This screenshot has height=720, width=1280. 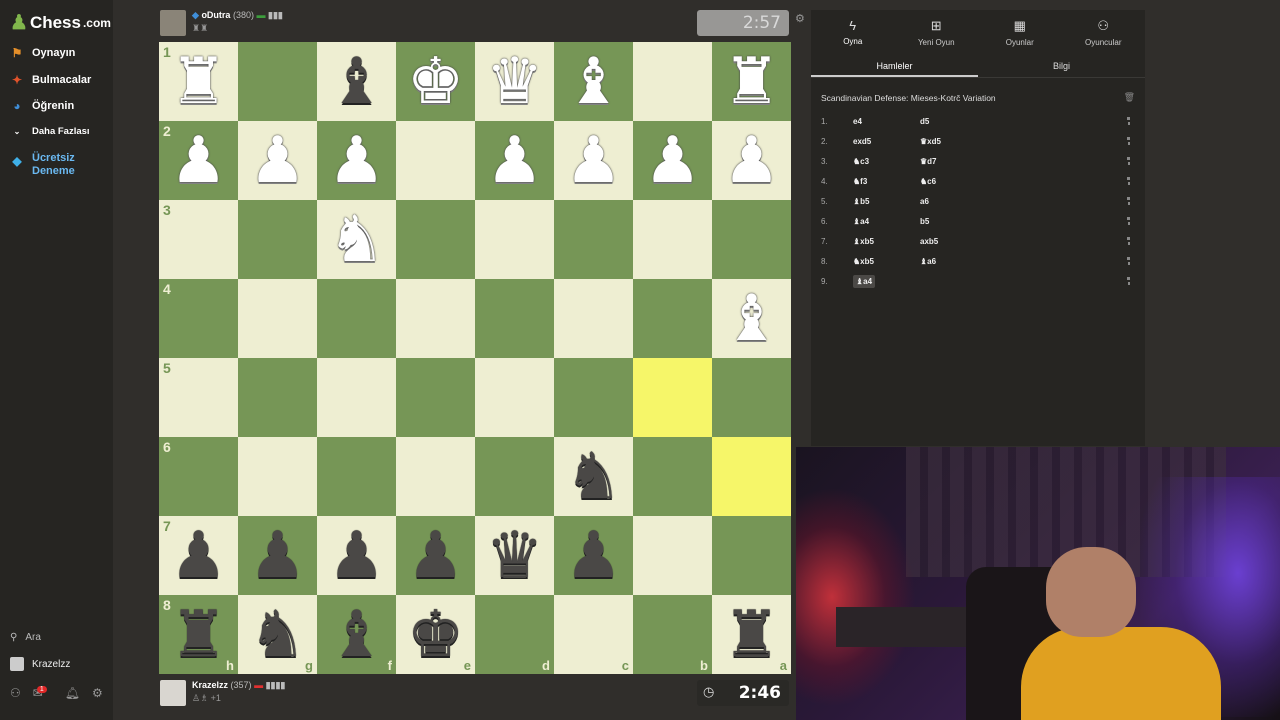 I want to click on subtab-info: Bilgi, so click(x=1061, y=65).